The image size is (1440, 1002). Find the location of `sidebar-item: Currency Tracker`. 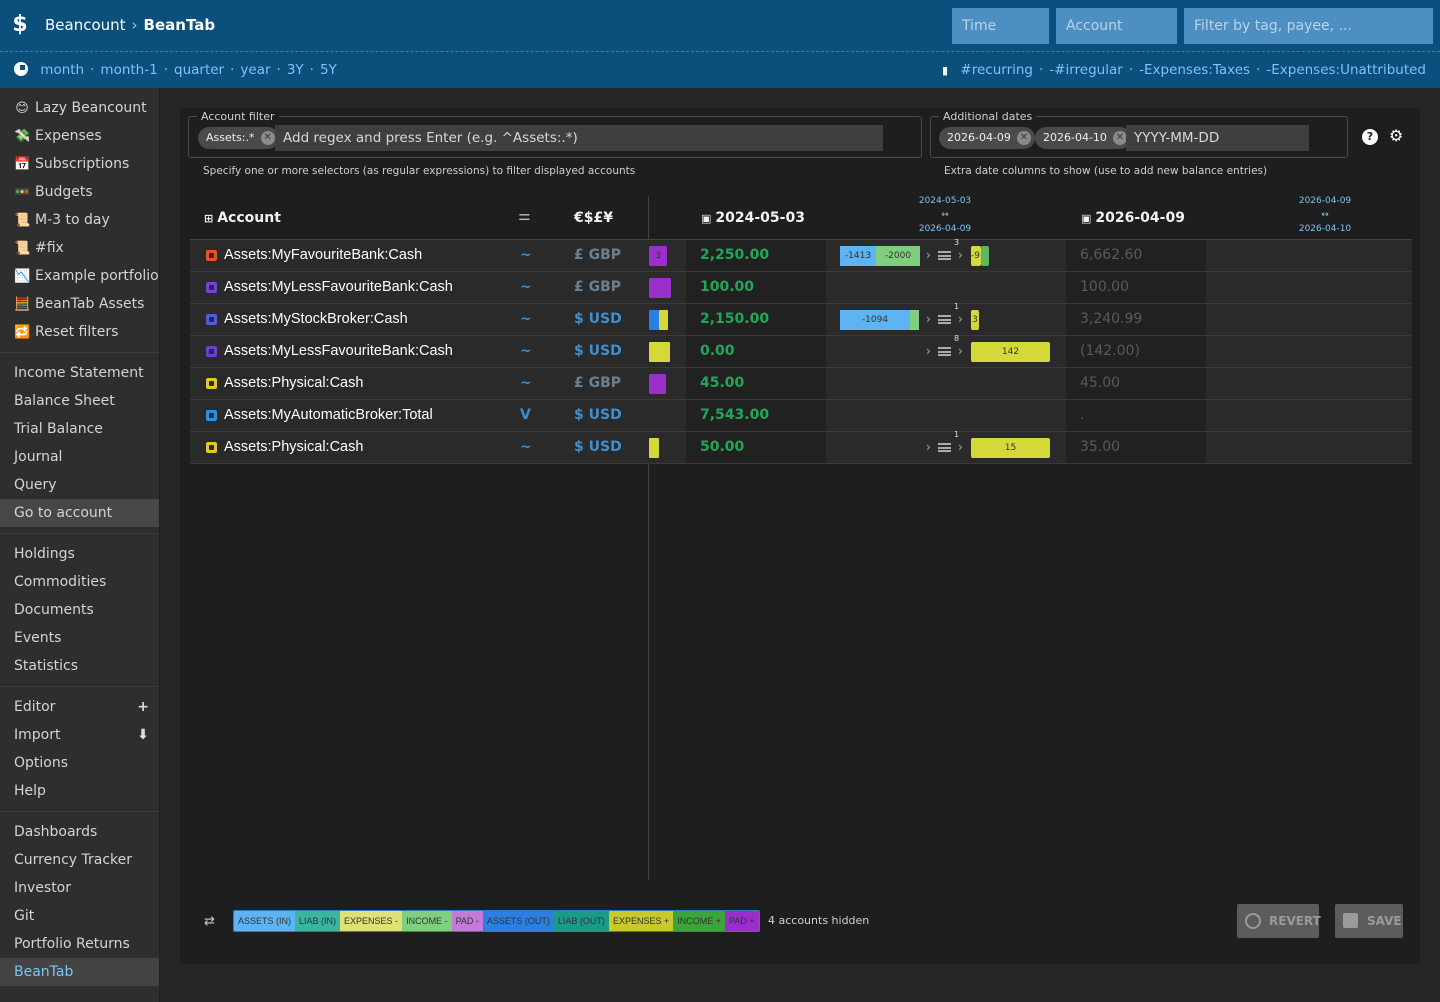

sidebar-item: Currency Tracker is located at coordinates (79, 860).